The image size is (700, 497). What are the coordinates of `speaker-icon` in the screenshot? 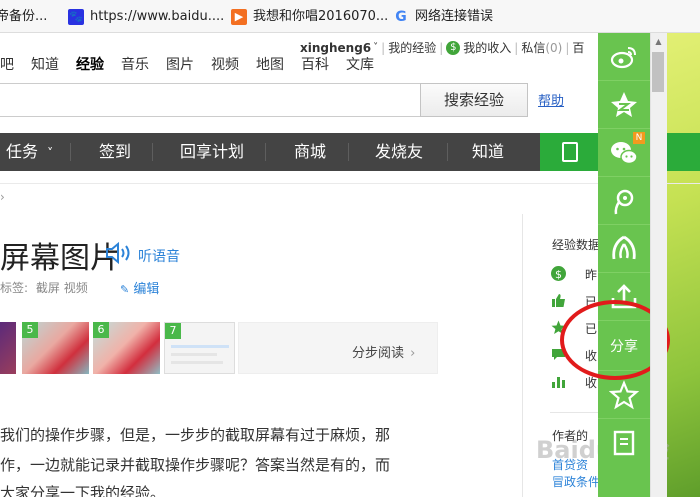 It's located at (119, 253).